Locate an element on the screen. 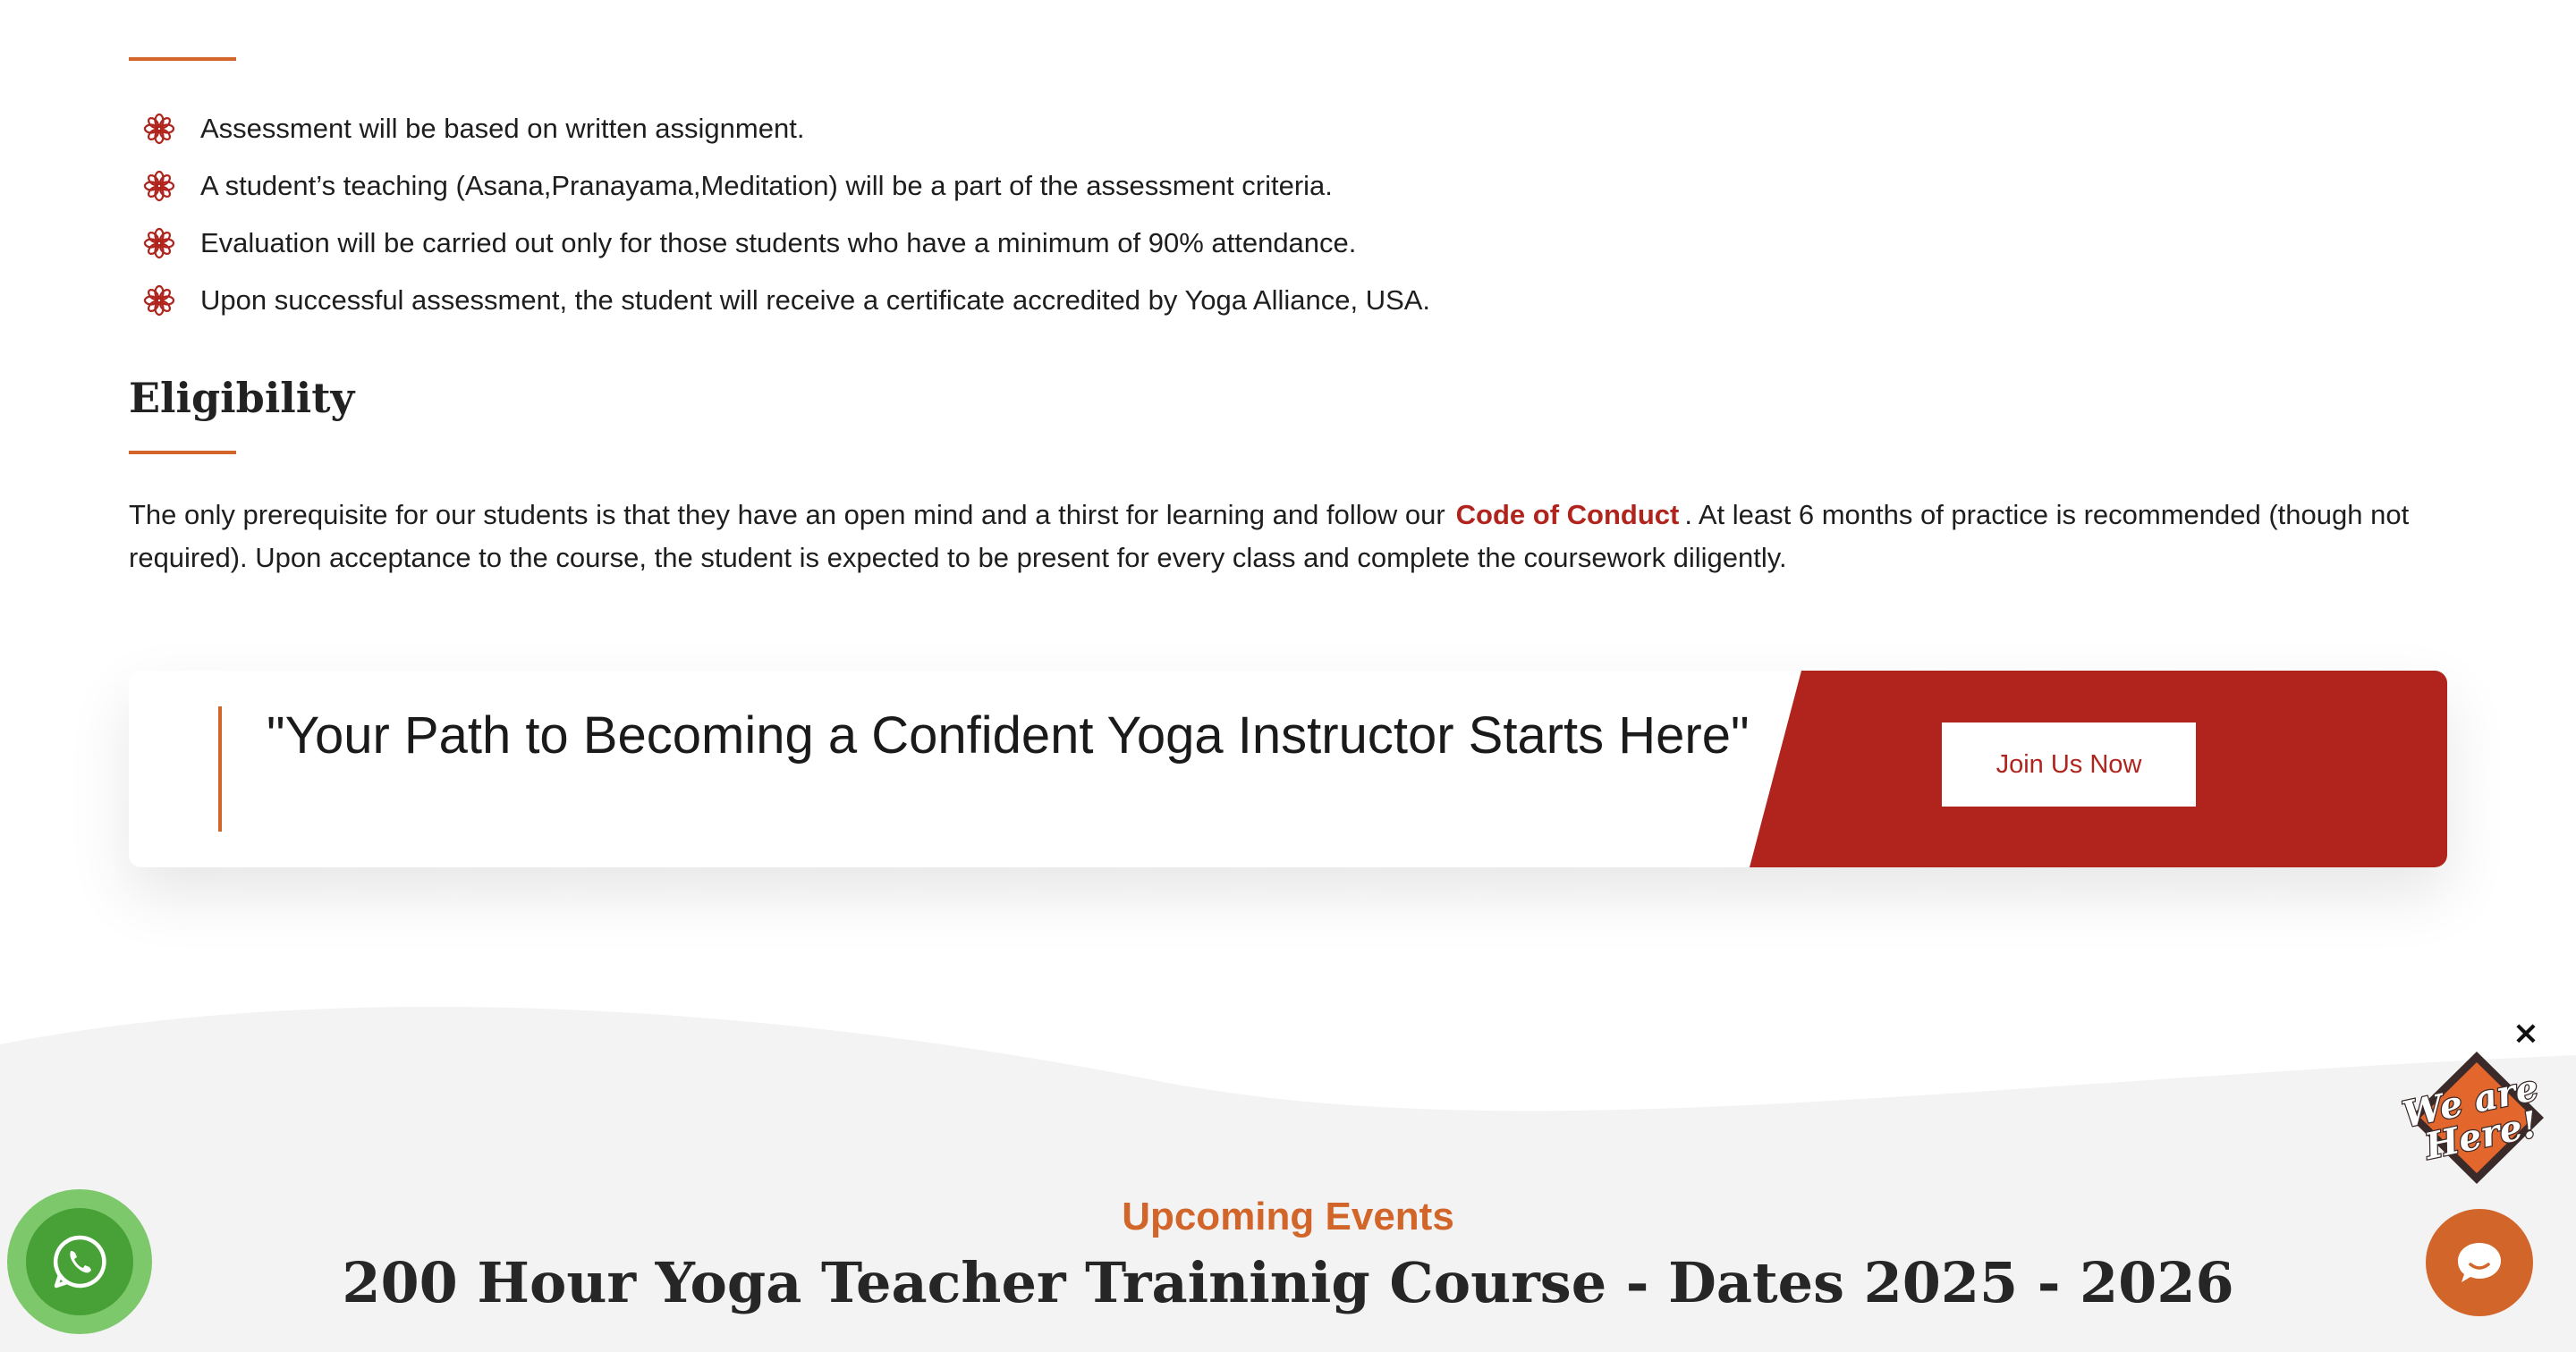 Image resolution: width=2576 pixels, height=1352 pixels. code-of-conduct-link: Code of Conduct is located at coordinates (1568, 514).